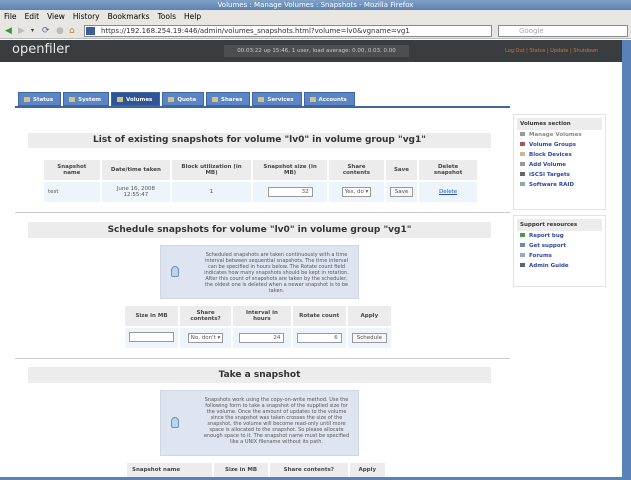 The image size is (631, 480). Describe the element at coordinates (522, 154) in the screenshot. I see `disk-icon` at that location.